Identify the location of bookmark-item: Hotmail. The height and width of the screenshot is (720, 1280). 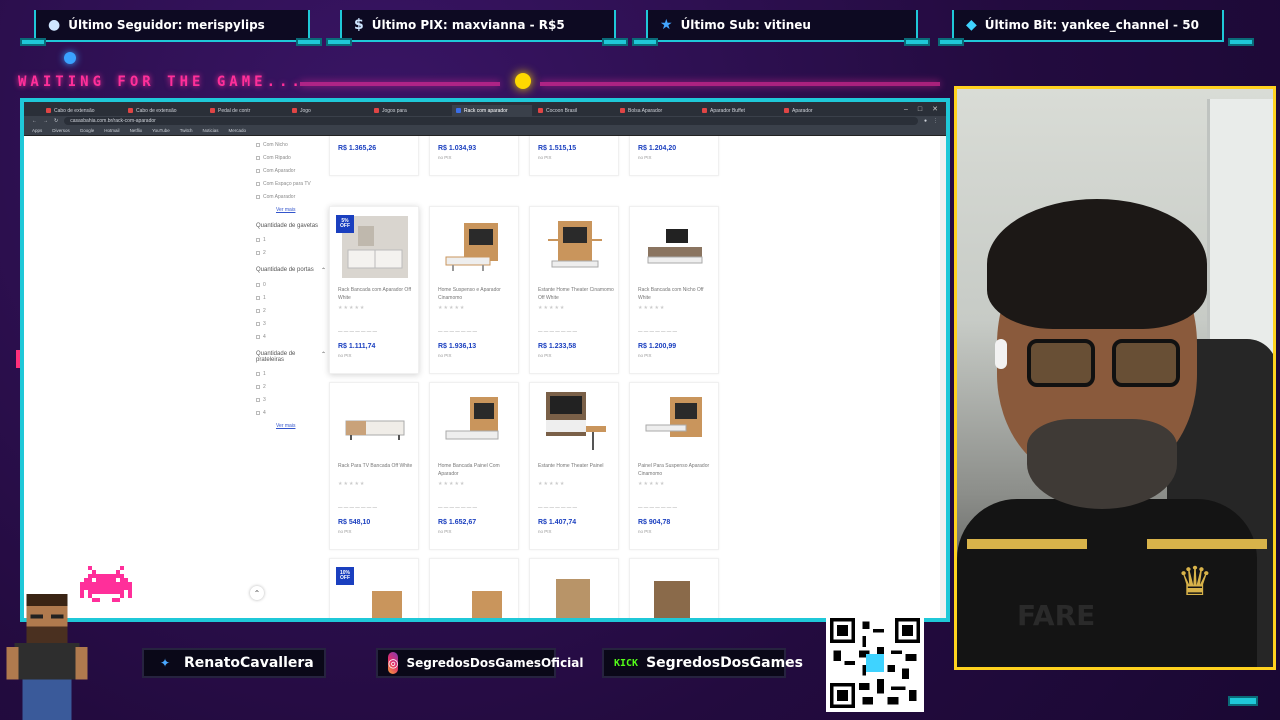
(111, 130).